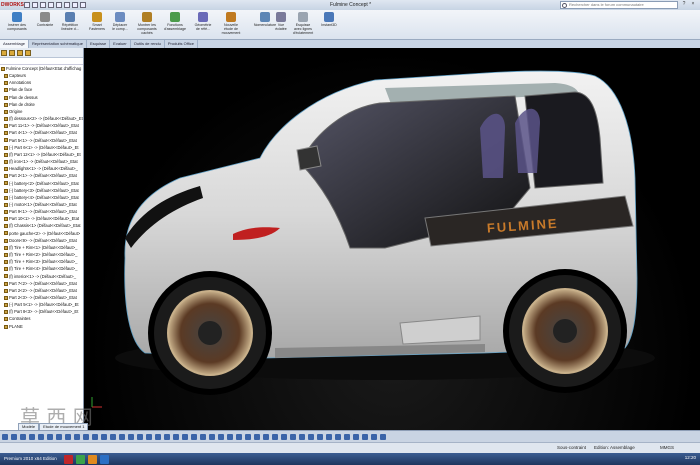  Describe the element at coordinates (347, 436) in the screenshot. I see `reference-axis-icon` at that location.